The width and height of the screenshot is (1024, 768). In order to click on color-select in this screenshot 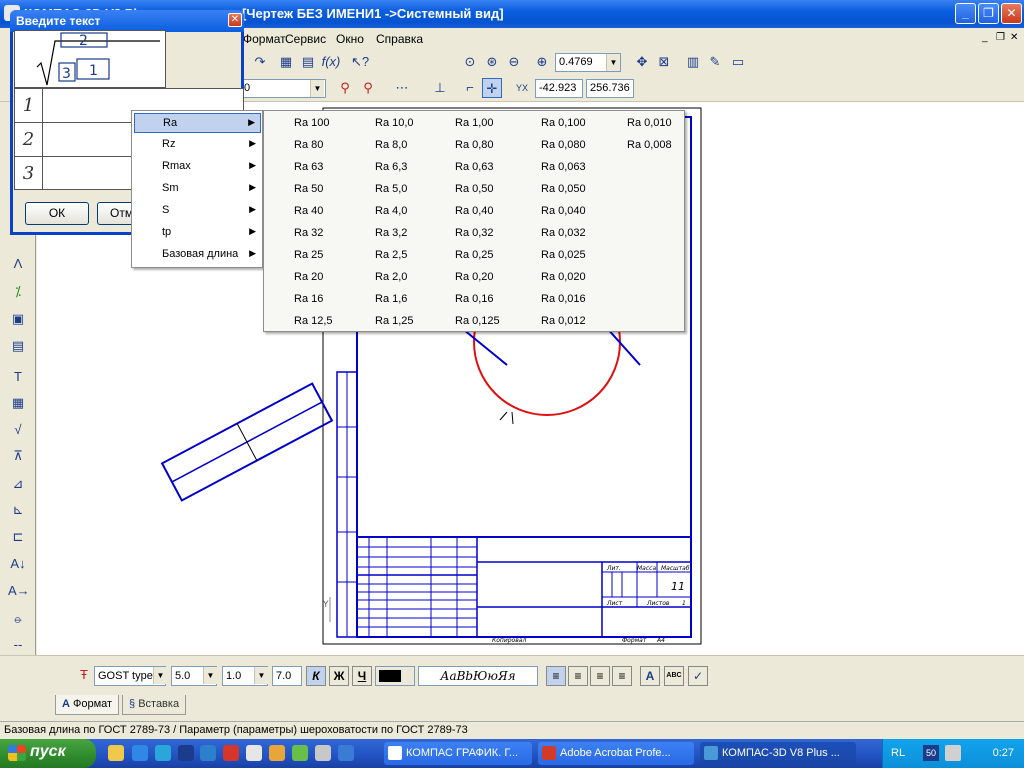, I will do `click(395, 676)`.